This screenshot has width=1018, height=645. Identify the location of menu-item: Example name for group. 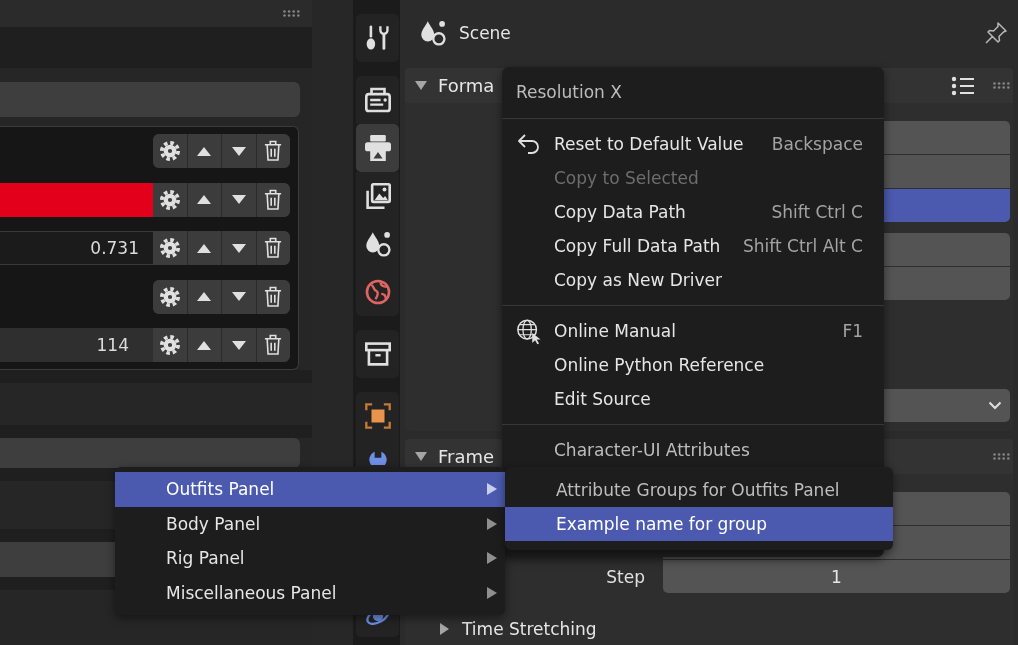
(699, 524).